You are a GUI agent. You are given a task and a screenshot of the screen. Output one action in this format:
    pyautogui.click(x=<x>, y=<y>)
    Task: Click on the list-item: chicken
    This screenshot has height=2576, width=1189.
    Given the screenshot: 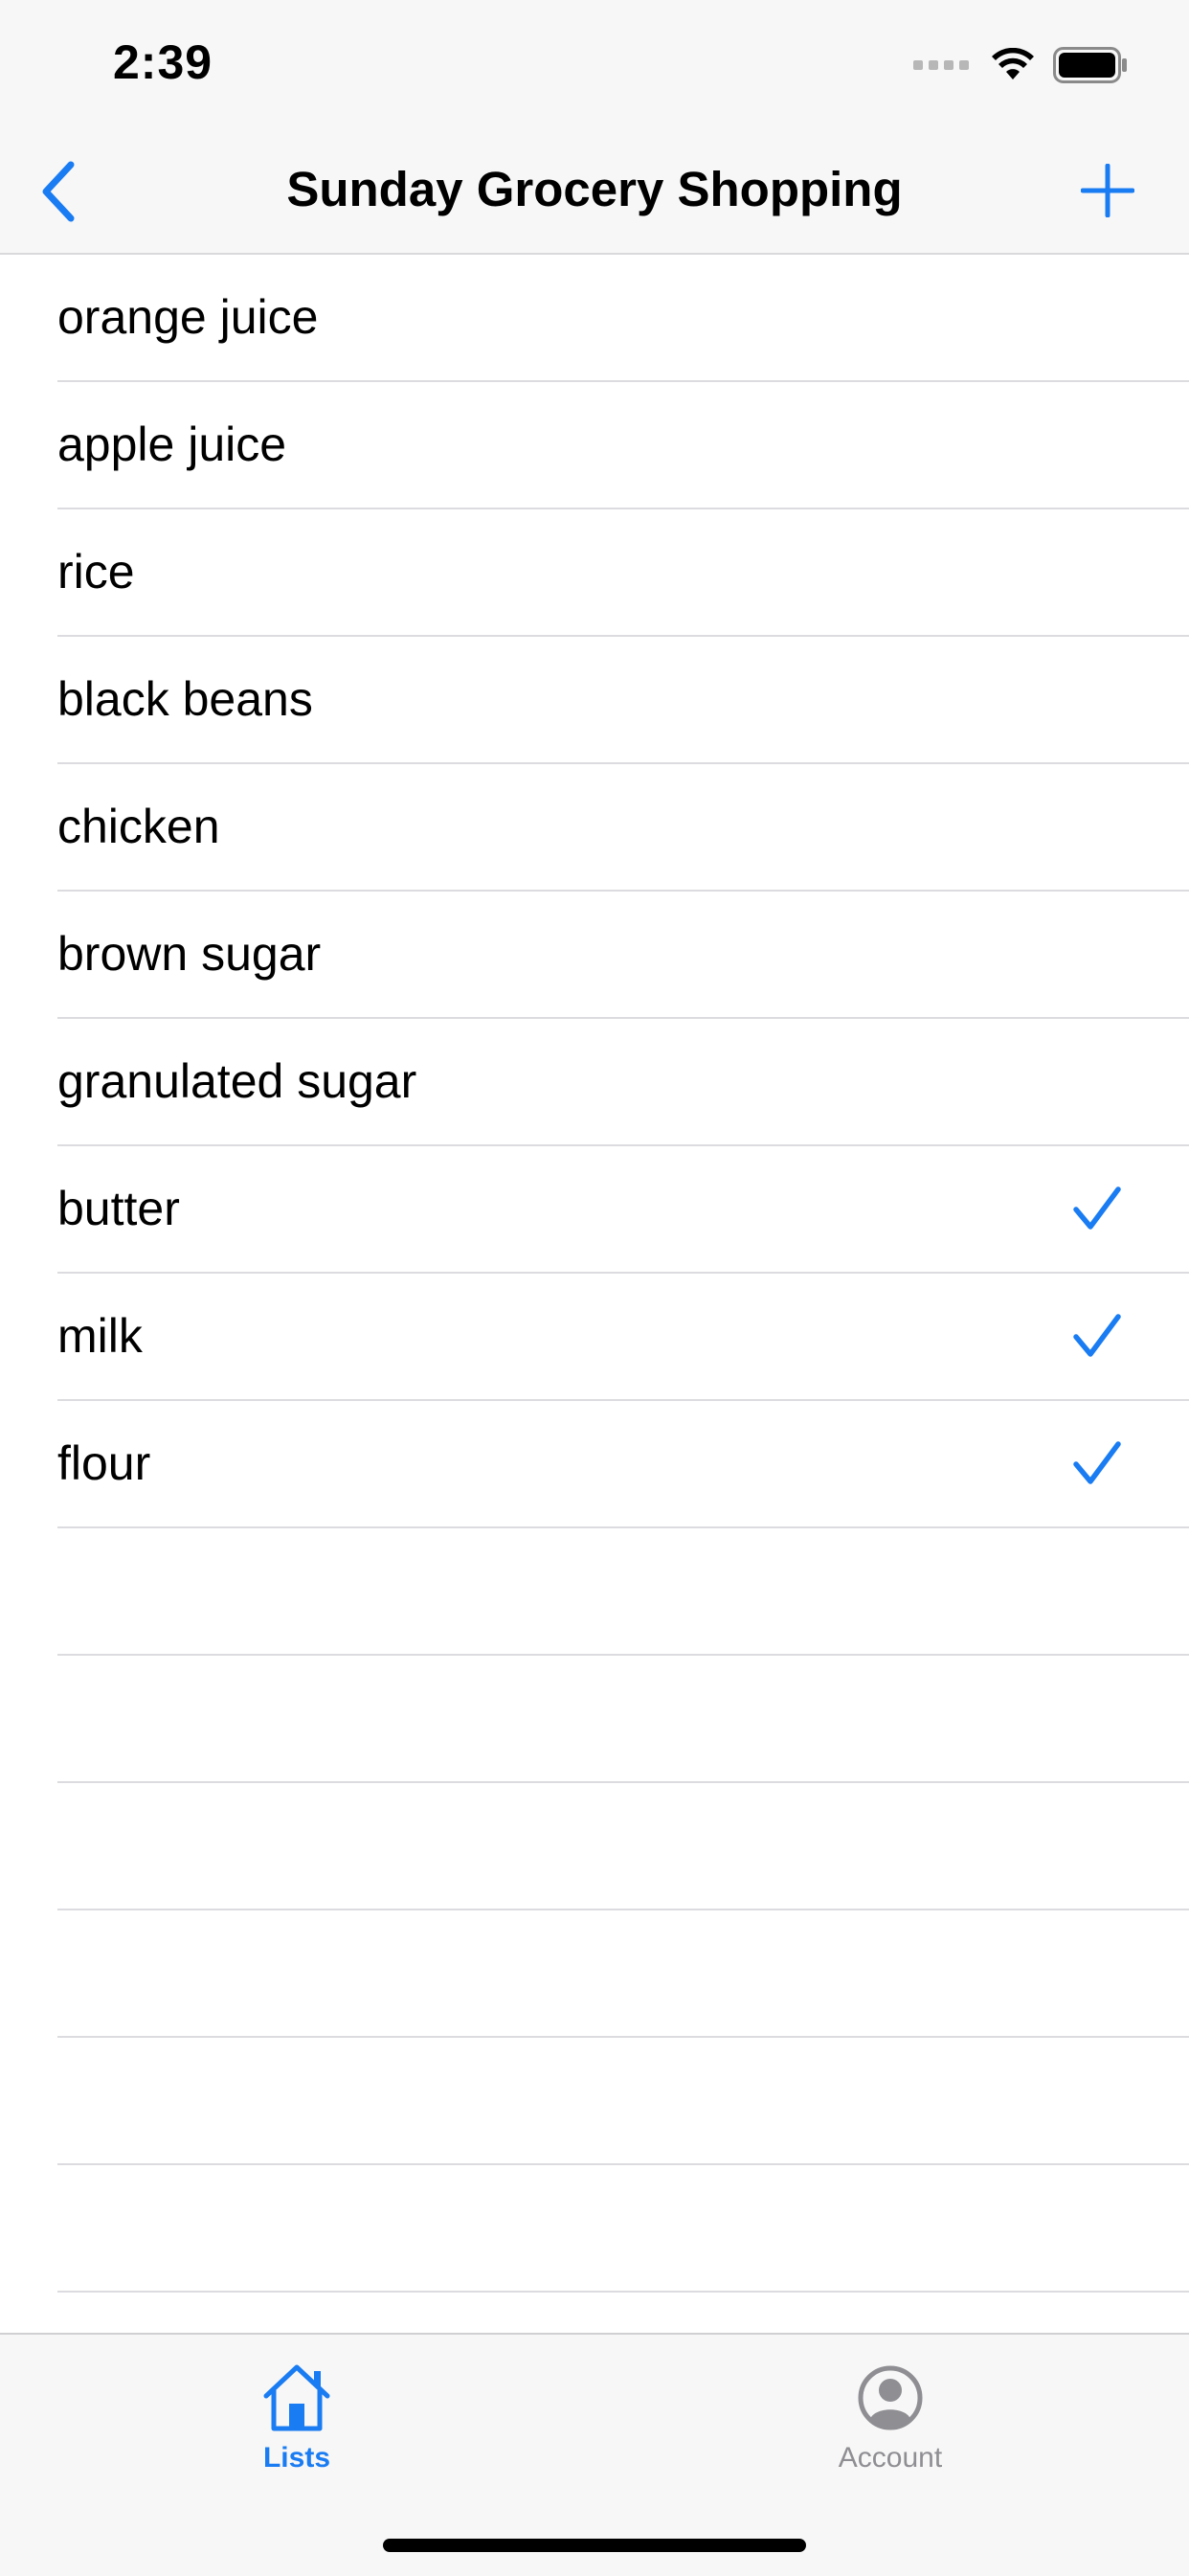 What is the action you would take?
    pyautogui.click(x=623, y=828)
    